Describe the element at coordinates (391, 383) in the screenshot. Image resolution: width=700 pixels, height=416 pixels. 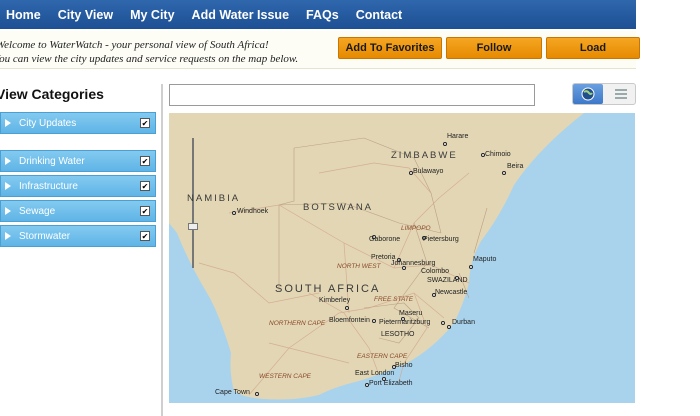
I see `map-city-port-elizabeth: Port Elizabeth` at that location.